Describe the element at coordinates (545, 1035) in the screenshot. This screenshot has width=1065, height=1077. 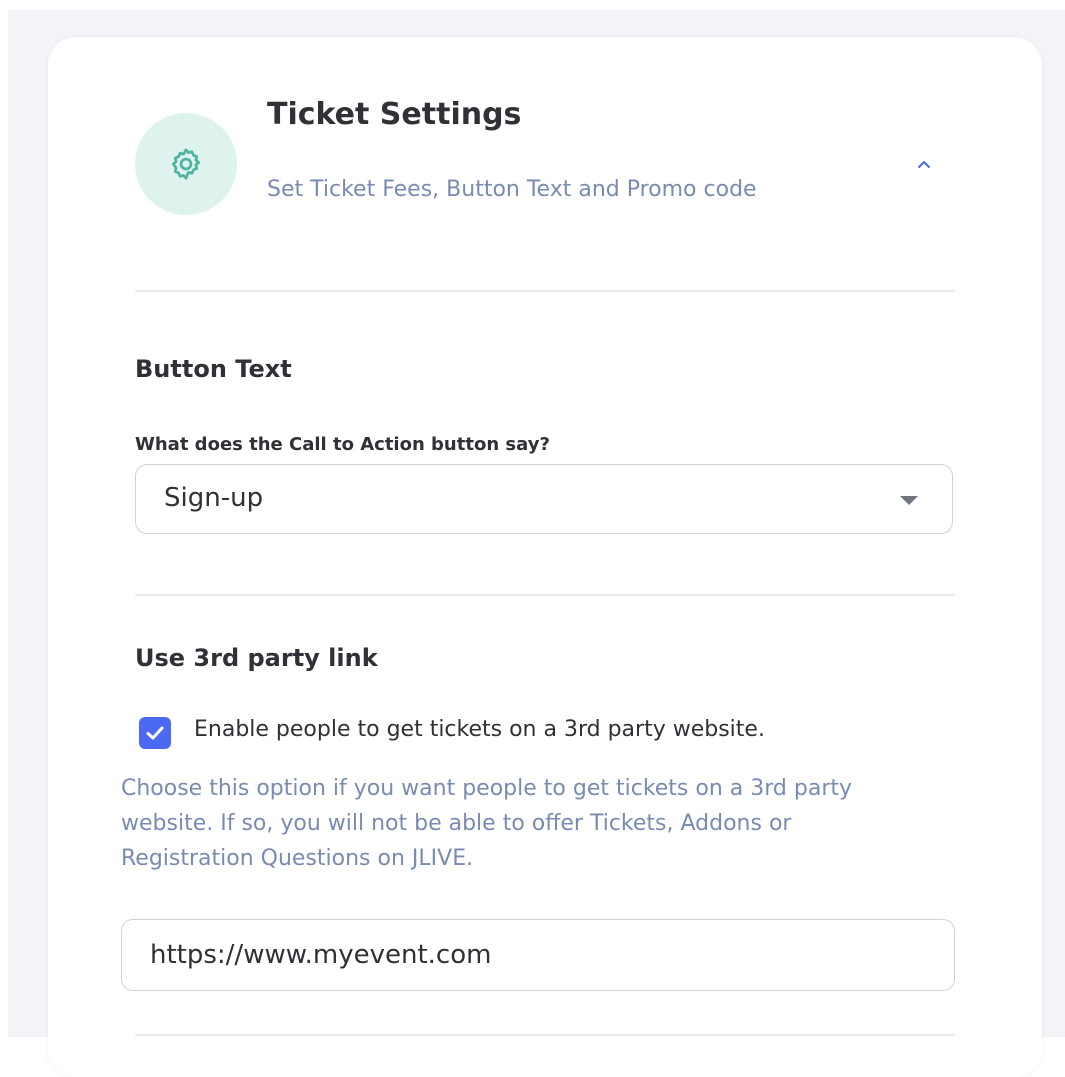
I see `bottom-divider` at that location.